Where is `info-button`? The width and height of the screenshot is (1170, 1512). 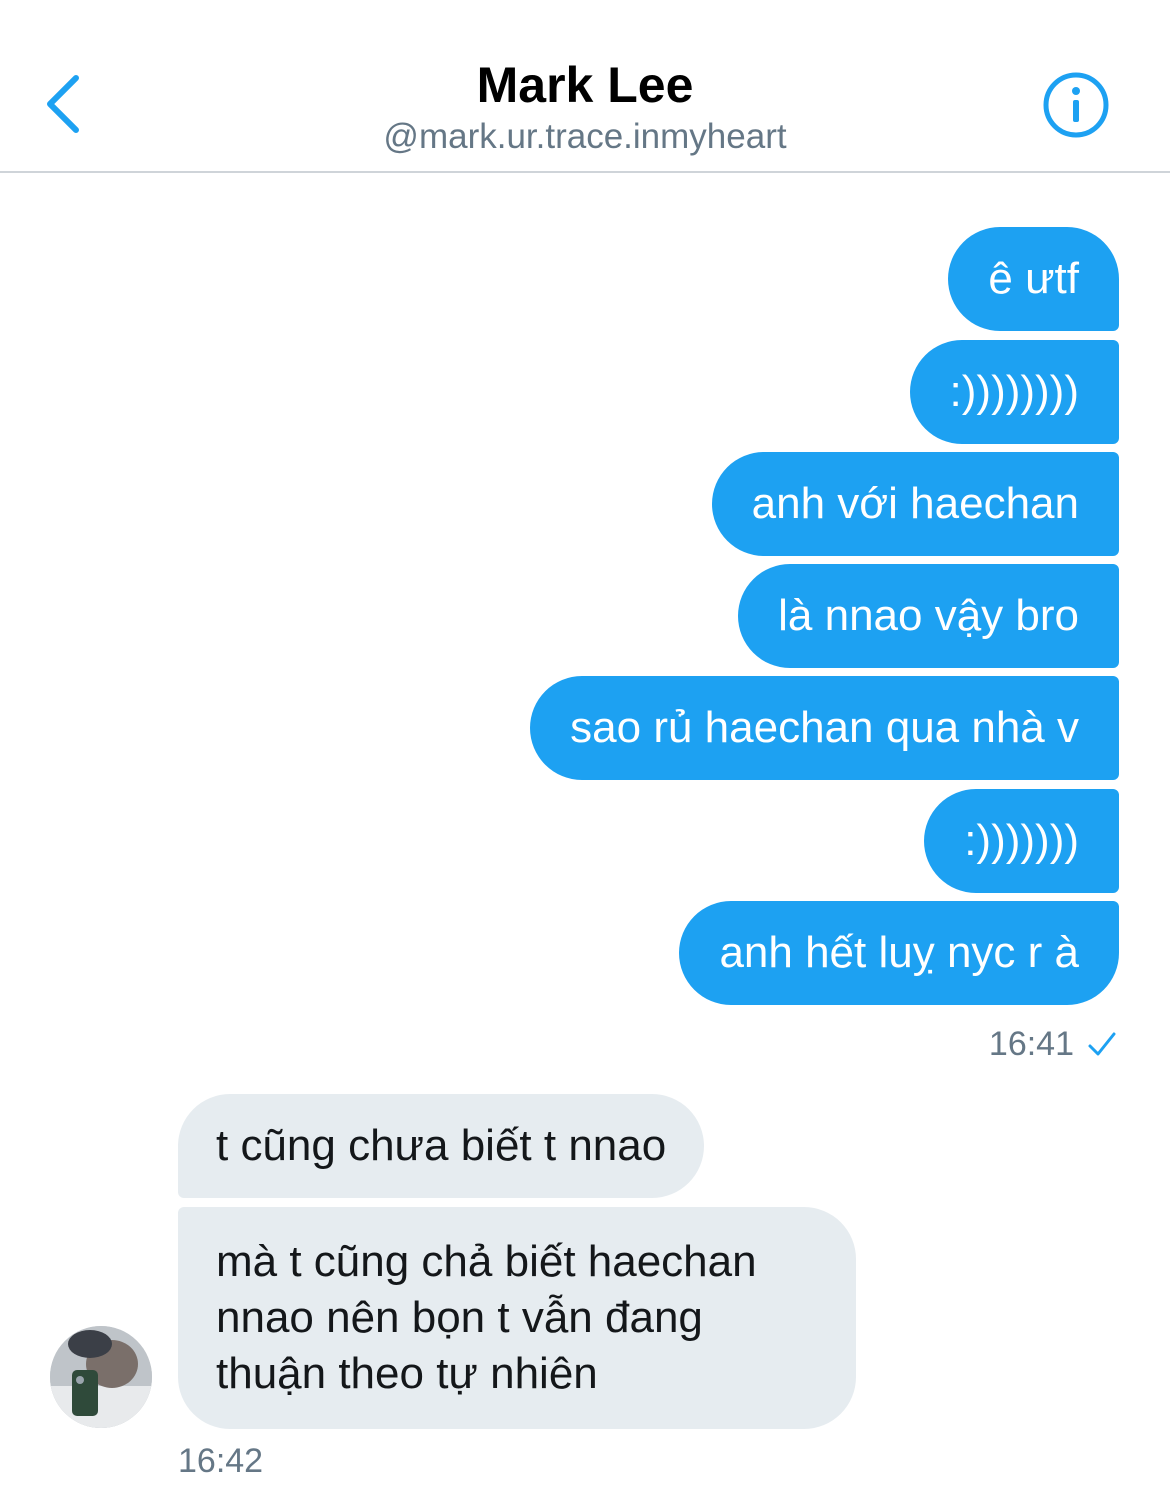 info-button is located at coordinates (1076, 105).